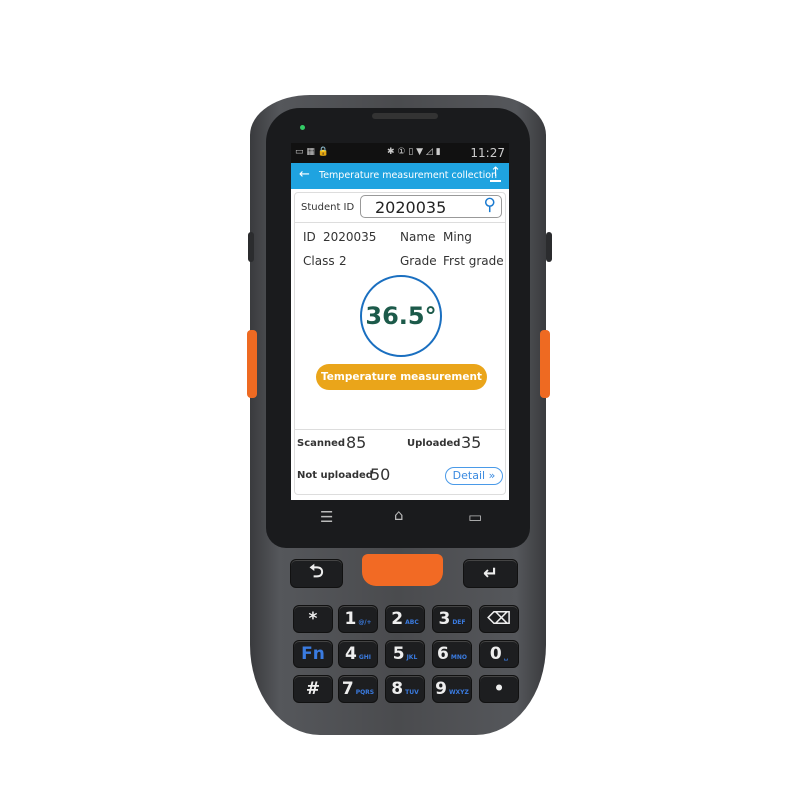  Describe the element at coordinates (487, 153) in the screenshot. I see `clock: 11:27` at that location.